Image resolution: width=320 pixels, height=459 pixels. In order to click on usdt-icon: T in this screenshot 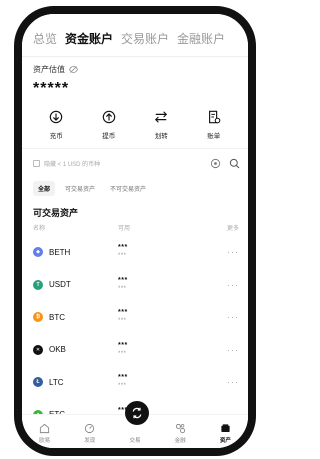, I will do `click(38, 284)`.